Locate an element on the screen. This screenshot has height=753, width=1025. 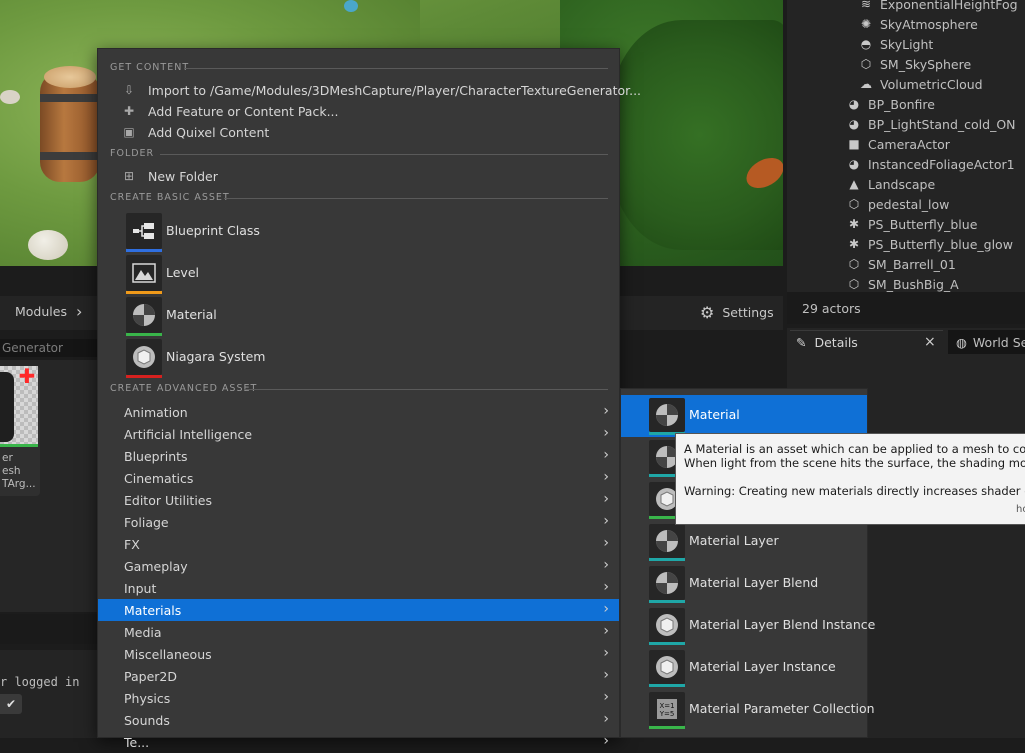
outliner-row: ◕ BP_LightStand_cold_ON is located at coordinates (931, 124).